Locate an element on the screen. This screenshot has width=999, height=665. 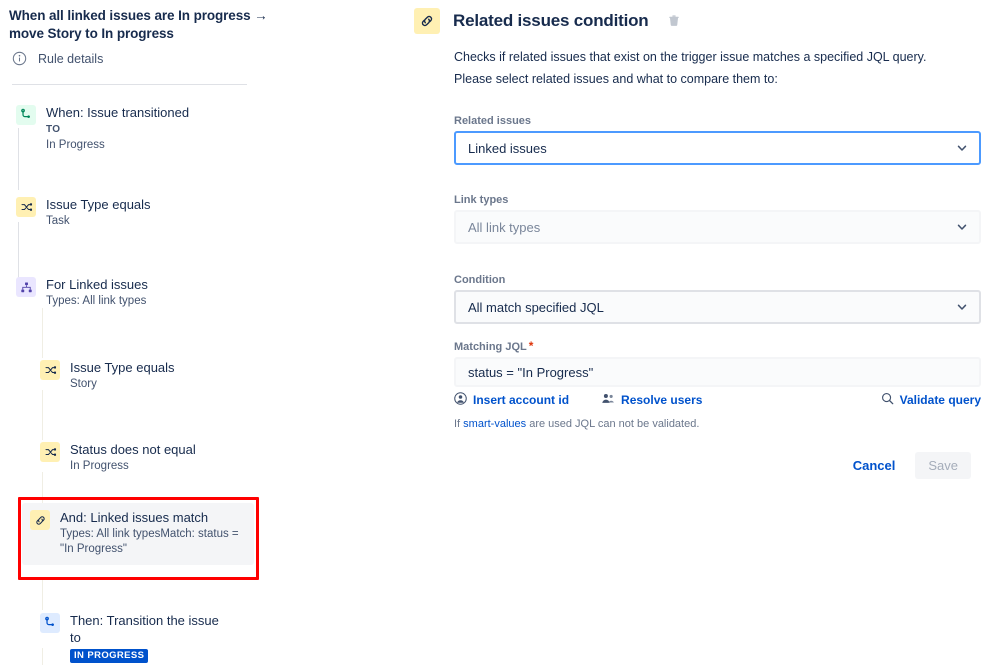
tree-node-sub: Types: All link types is located at coordinates (96, 301).